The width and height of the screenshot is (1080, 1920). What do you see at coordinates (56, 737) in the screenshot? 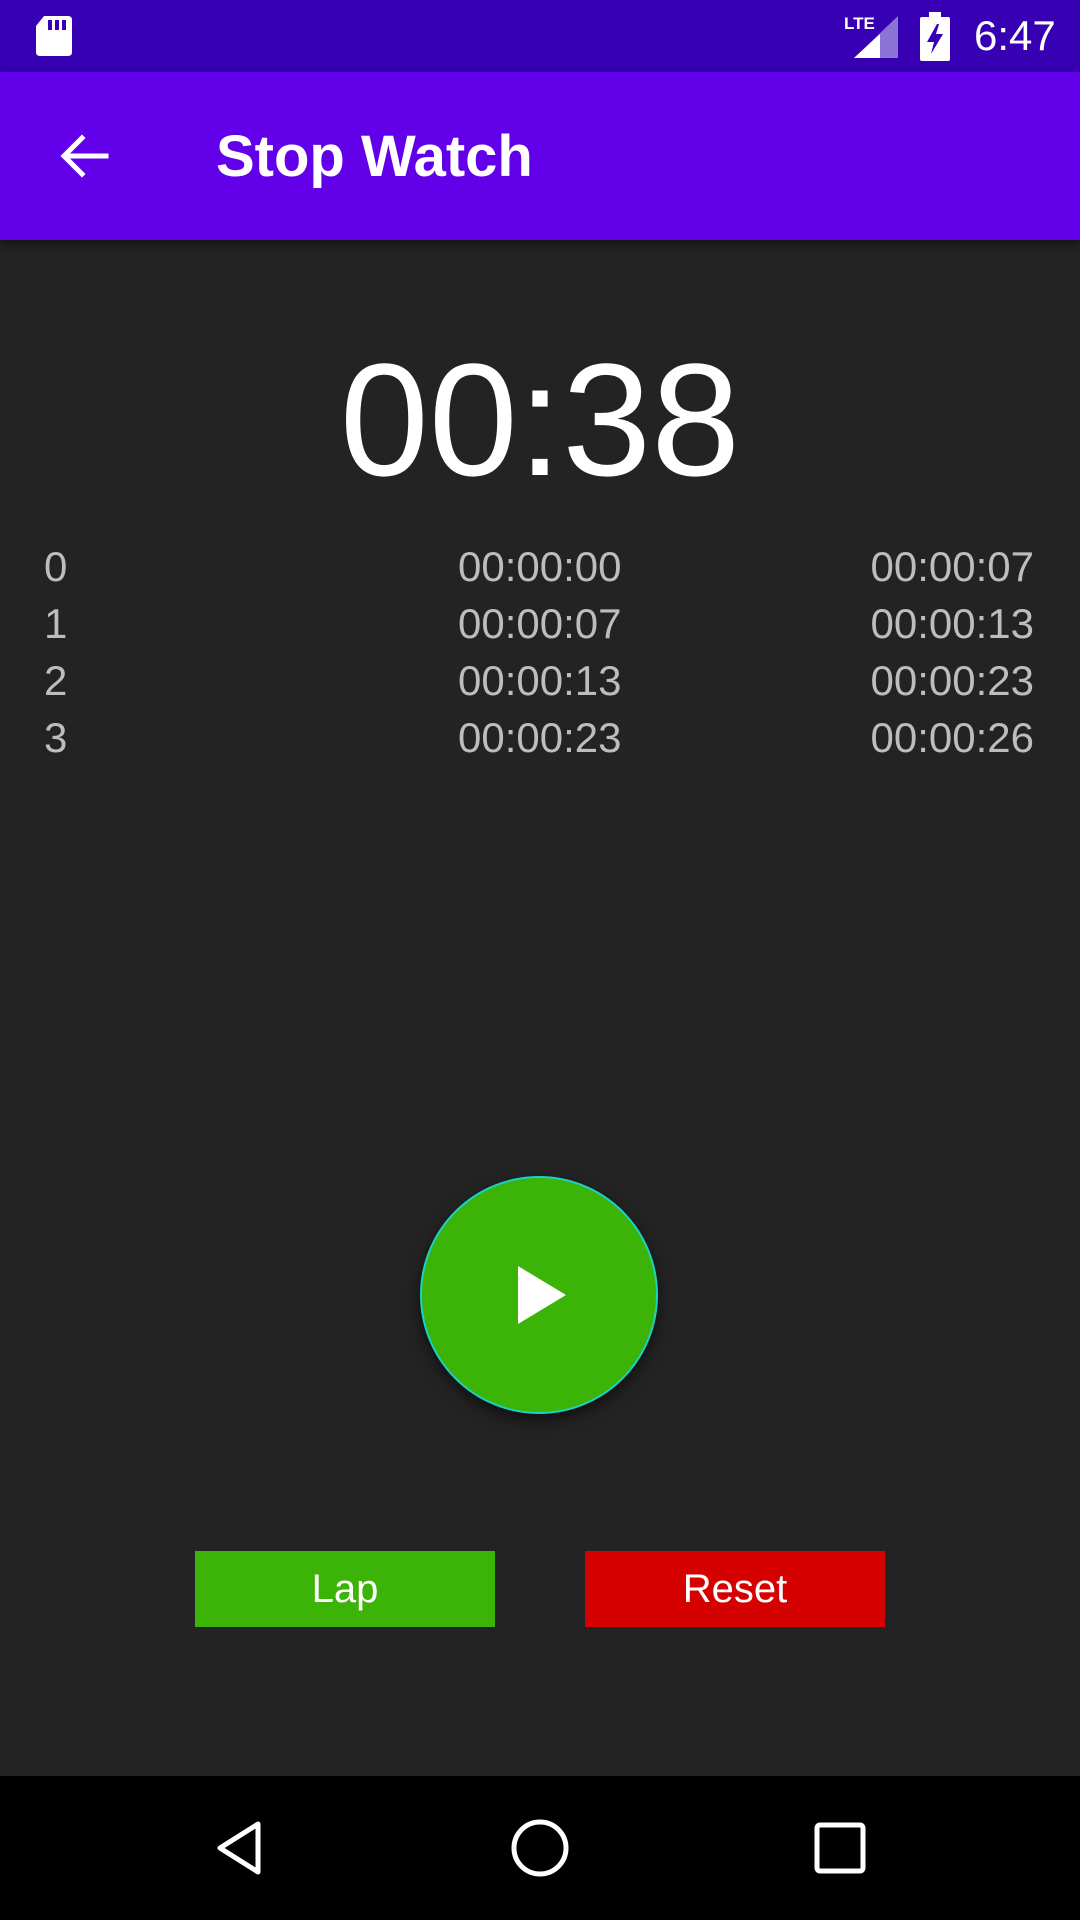
I see `lap-index: 3` at bounding box center [56, 737].